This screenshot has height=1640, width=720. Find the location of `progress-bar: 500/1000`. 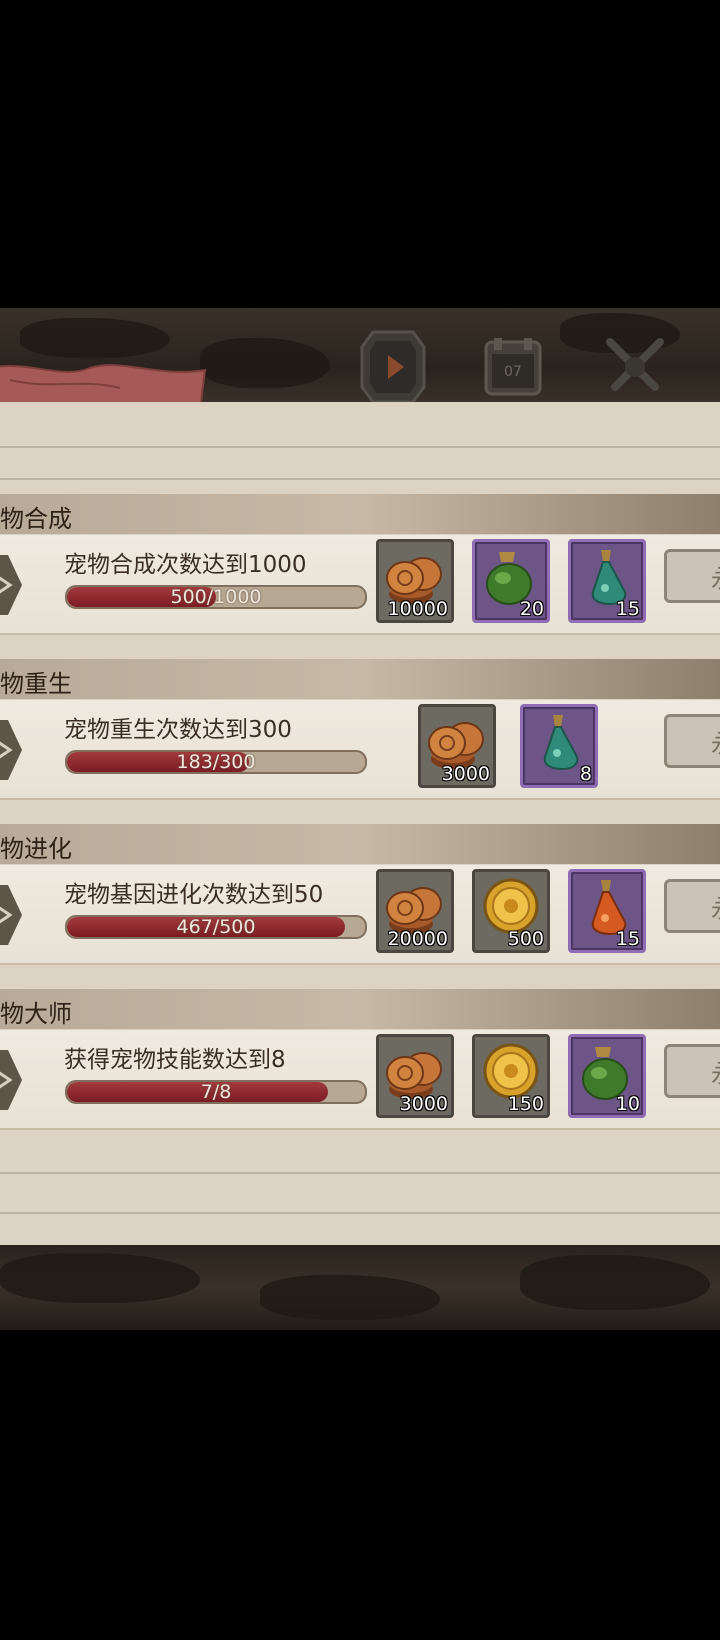

progress-bar: 500/1000 is located at coordinates (216, 597).